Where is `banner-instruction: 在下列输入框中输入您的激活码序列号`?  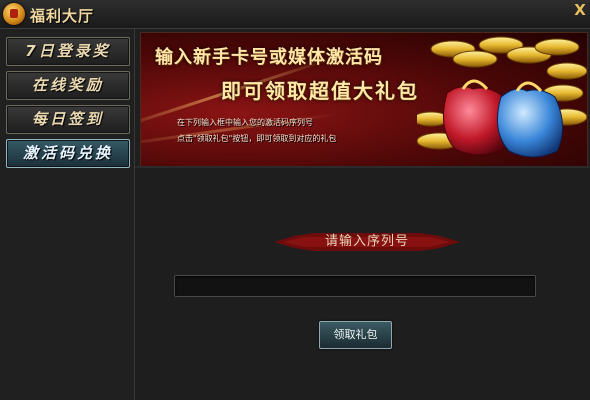
banner-instruction: 在下列输入框中输入您的激活码序列号 is located at coordinates (245, 122).